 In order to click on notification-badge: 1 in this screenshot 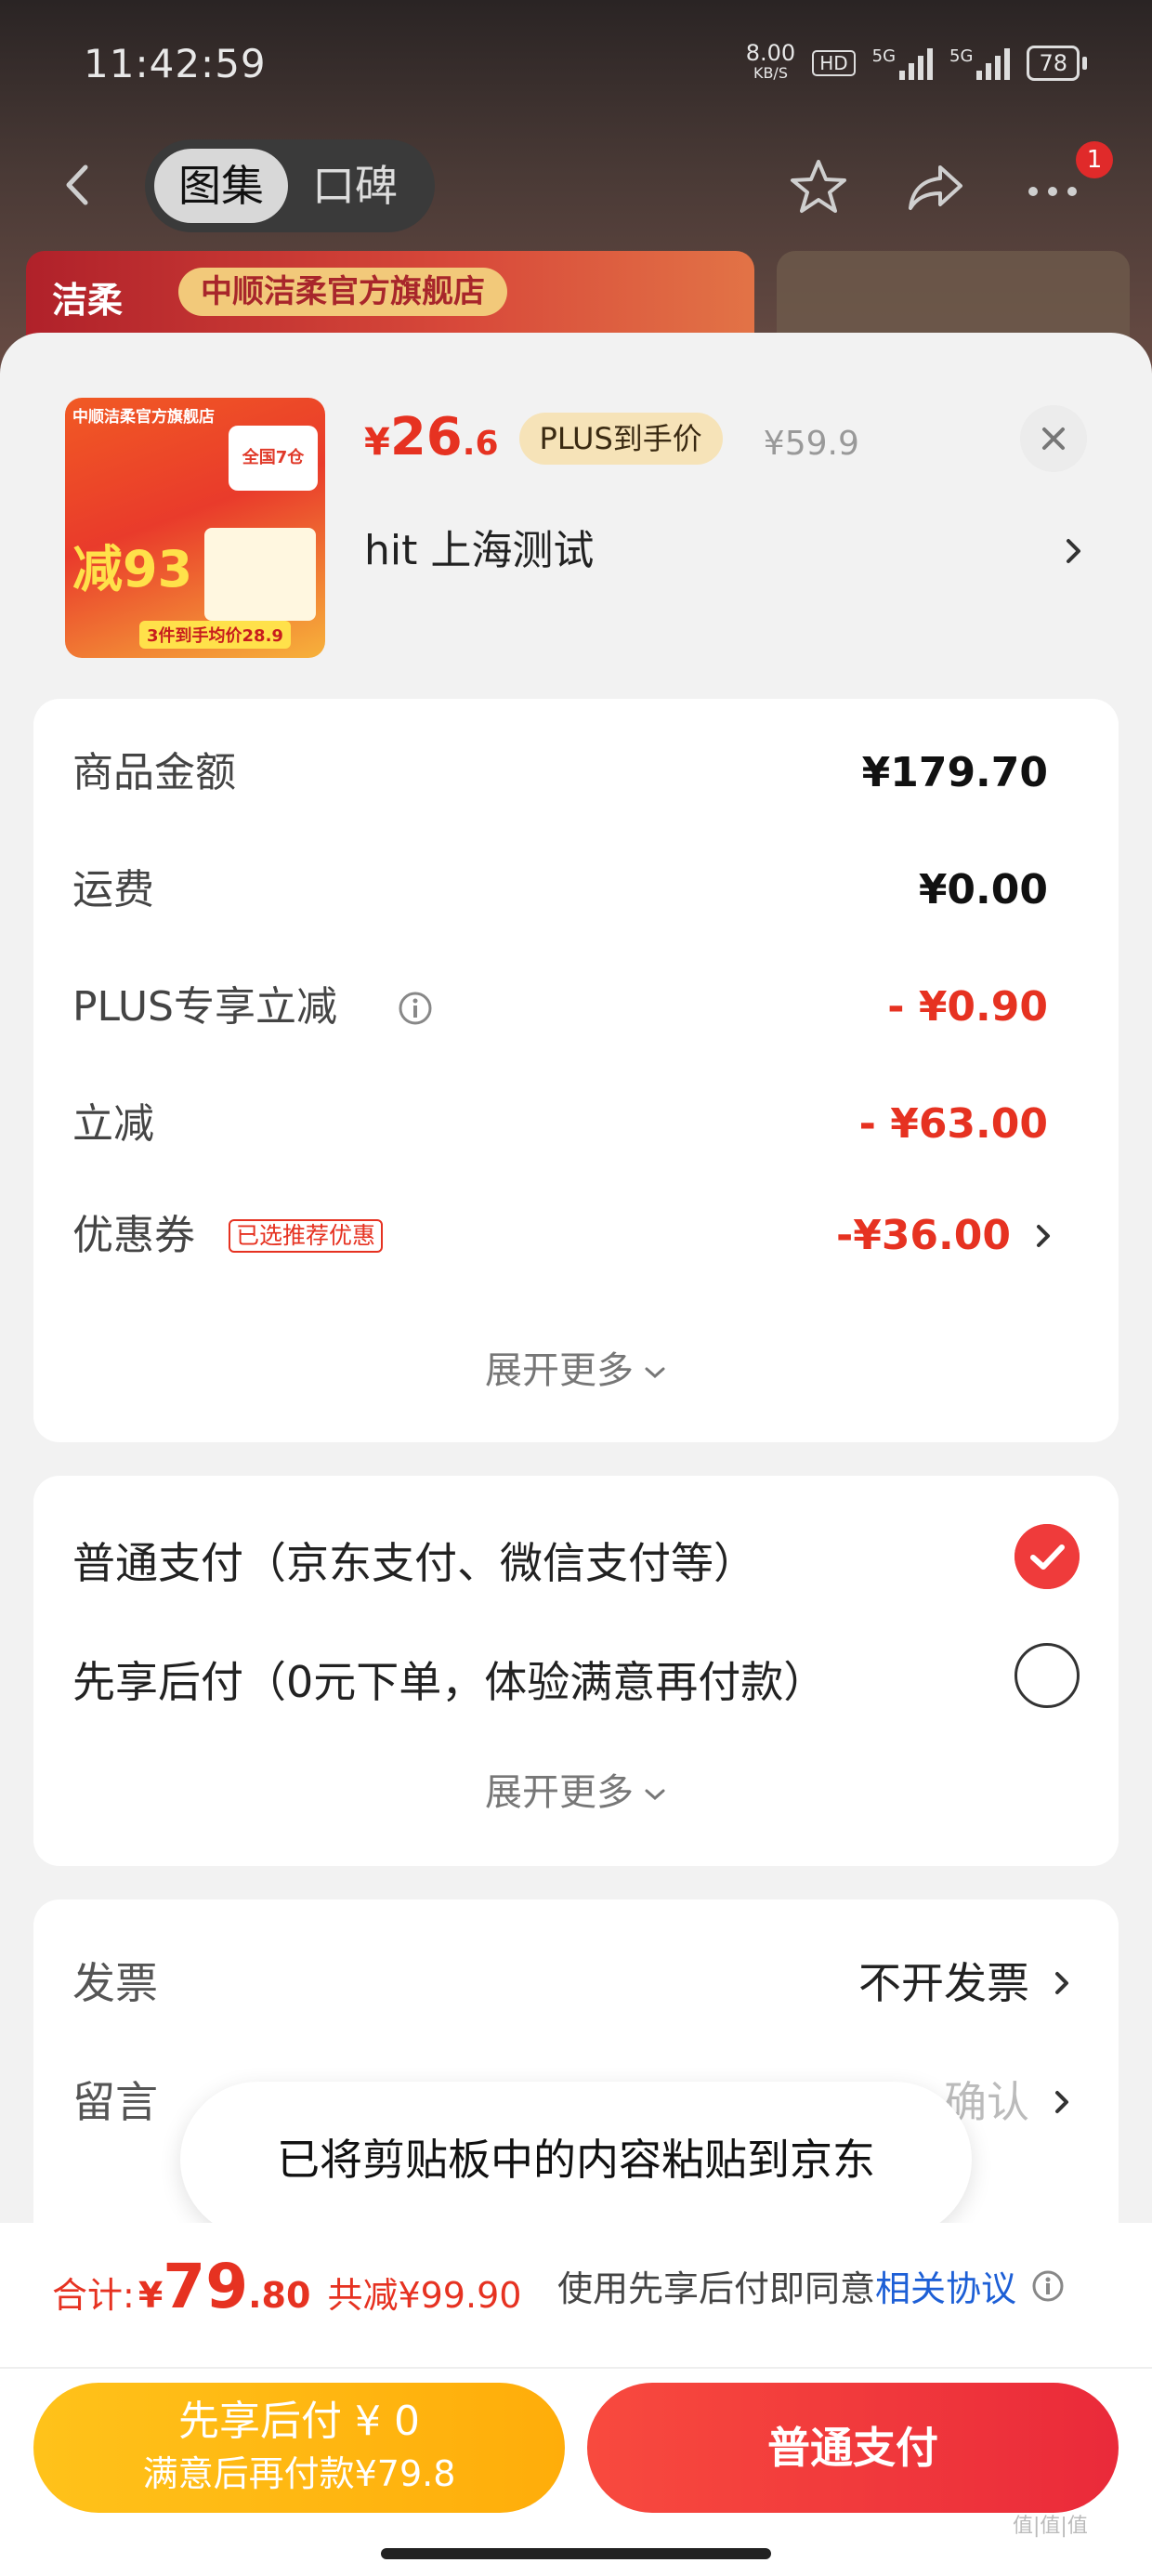, I will do `click(1094, 159)`.